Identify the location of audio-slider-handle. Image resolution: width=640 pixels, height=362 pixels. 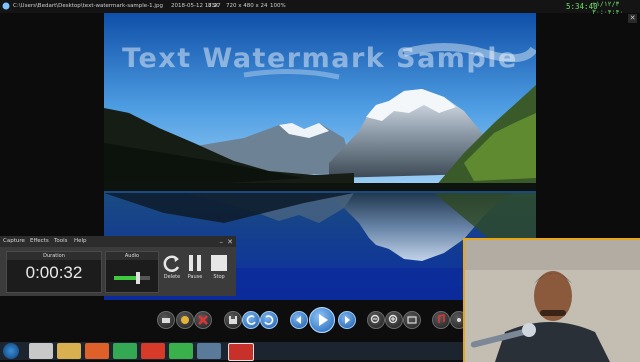
(138, 278).